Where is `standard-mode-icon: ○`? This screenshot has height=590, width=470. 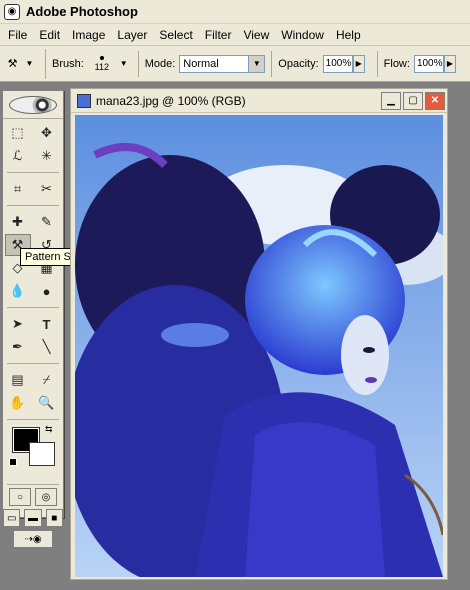 standard-mode-icon: ○ is located at coordinates (20, 497).